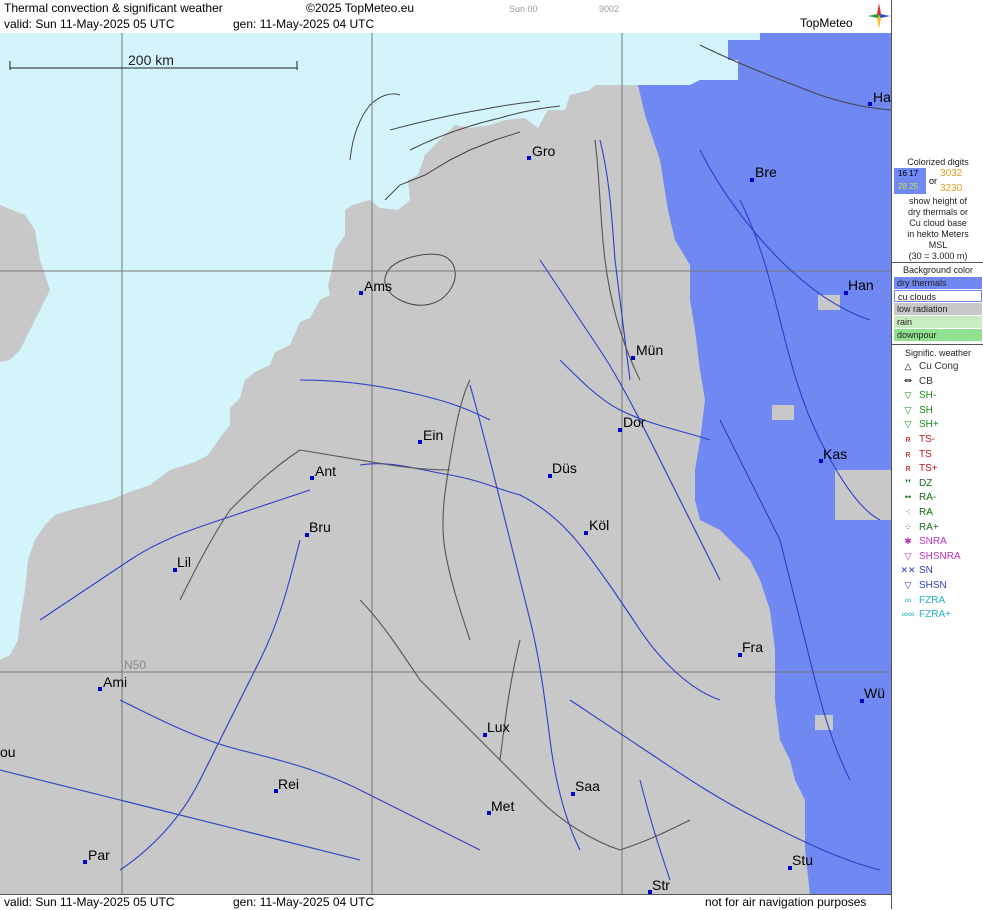  I want to click on city-label: Stu, so click(802, 860).